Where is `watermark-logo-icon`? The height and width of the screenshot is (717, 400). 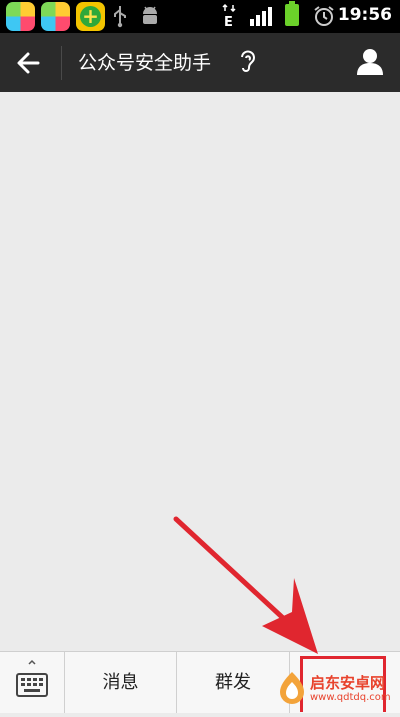 watermark-logo-icon is located at coordinates (292, 688).